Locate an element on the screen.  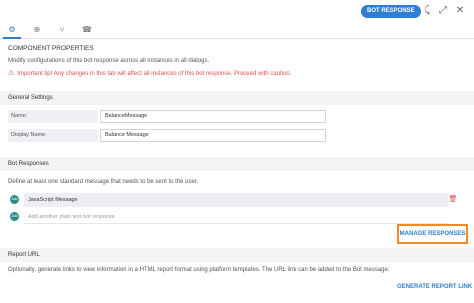
tab-add: ⊕ is located at coordinates (37, 30).